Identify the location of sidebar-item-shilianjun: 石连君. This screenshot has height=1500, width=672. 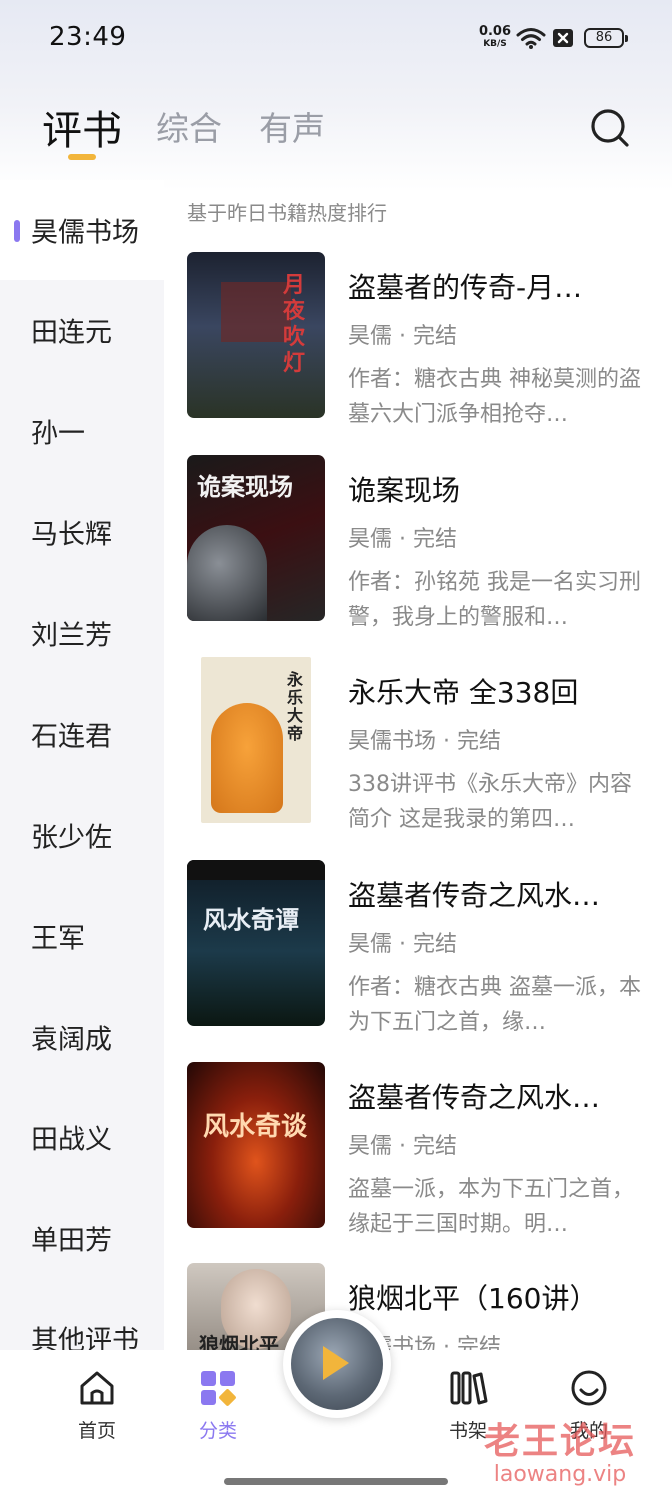
(82, 734).